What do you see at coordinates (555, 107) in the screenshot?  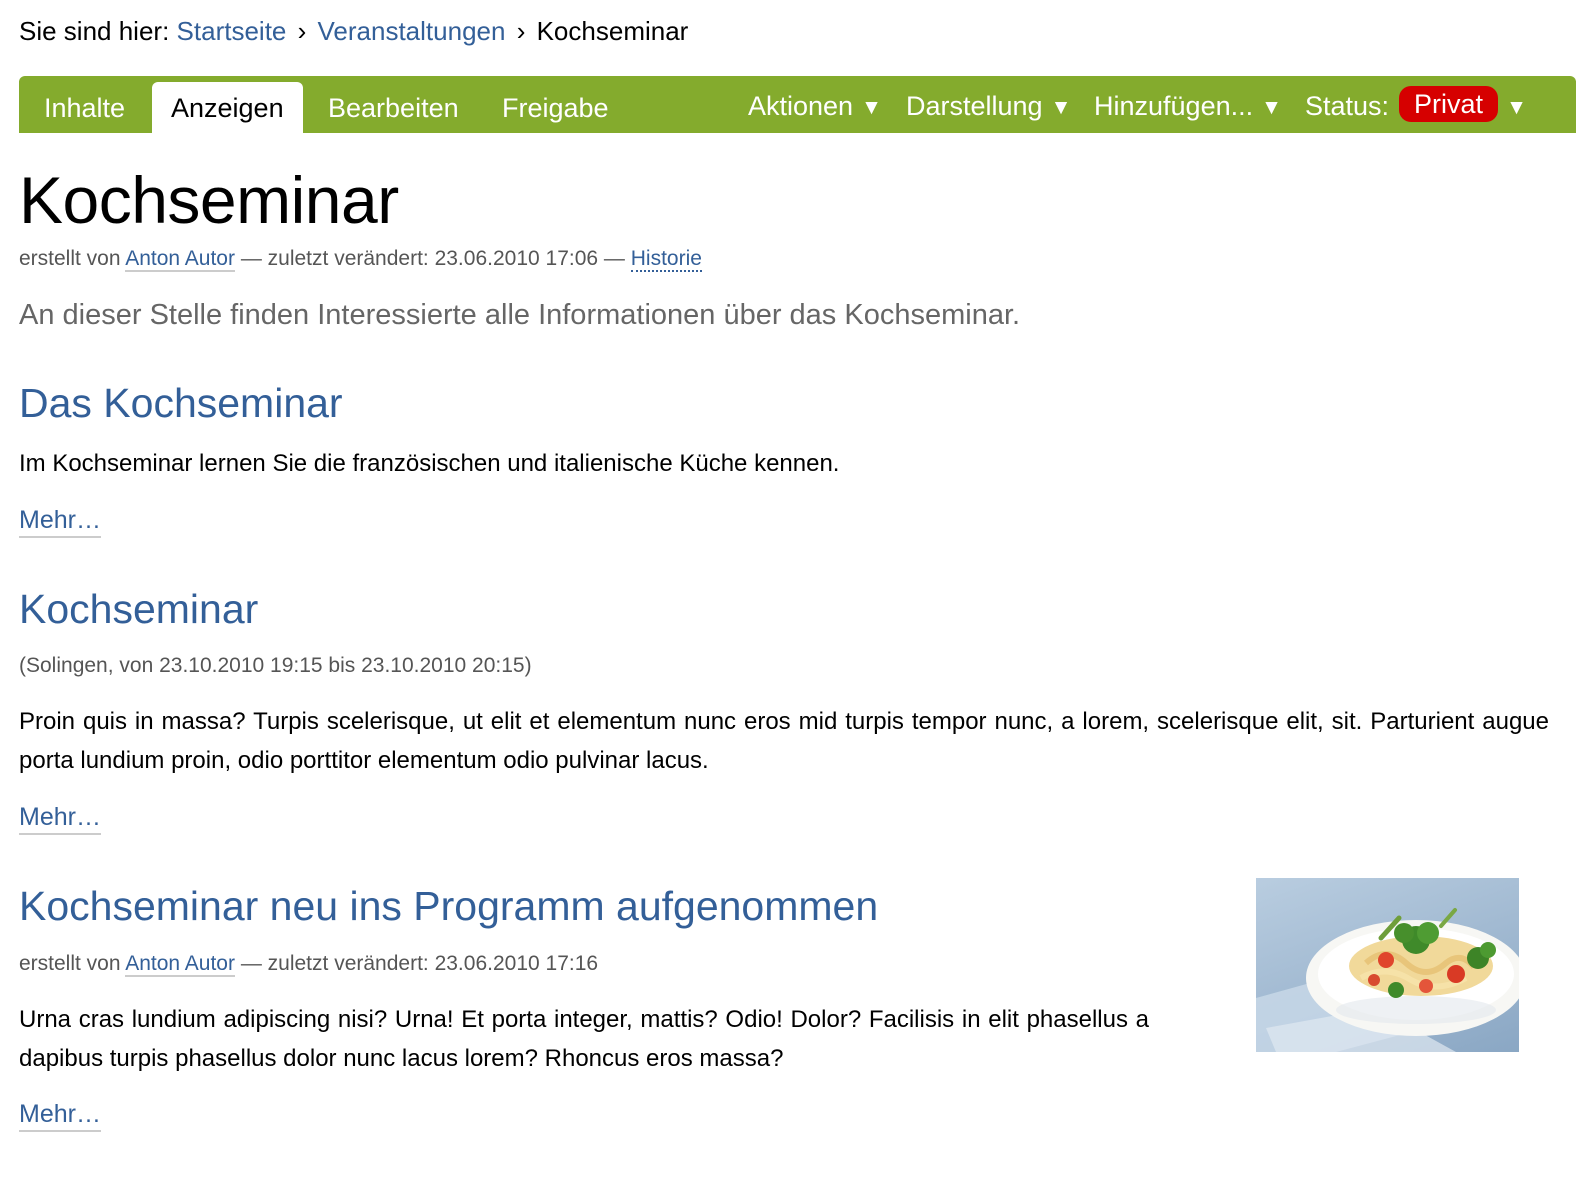 I see `tab-freigabe: Freigabe` at bounding box center [555, 107].